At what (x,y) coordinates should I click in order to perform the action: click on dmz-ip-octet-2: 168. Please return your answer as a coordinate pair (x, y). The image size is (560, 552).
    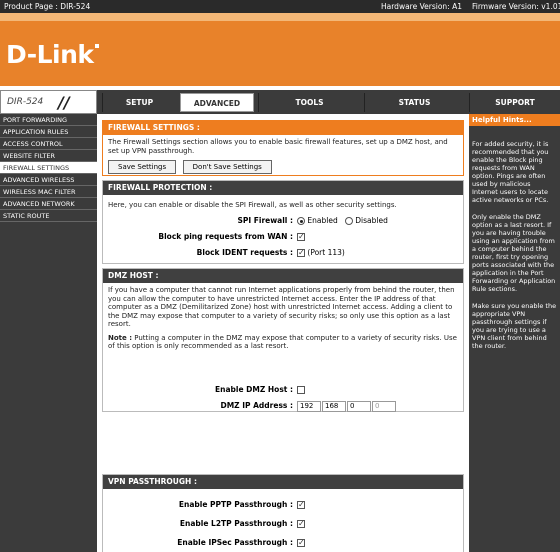
    Looking at the image, I should click on (334, 406).